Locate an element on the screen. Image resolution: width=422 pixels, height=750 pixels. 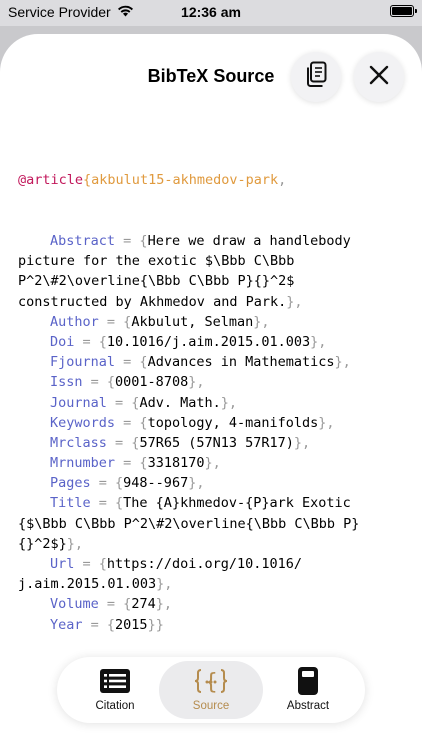
bibtex-line: j.aim.2015.01.003}, is located at coordinates (214, 584).